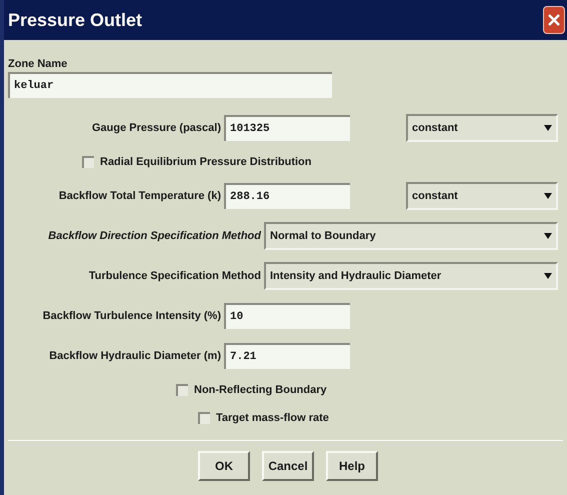 The height and width of the screenshot is (495, 567). What do you see at coordinates (140, 196) in the screenshot?
I see `field-label: Backflow Total Temperature (k)` at bounding box center [140, 196].